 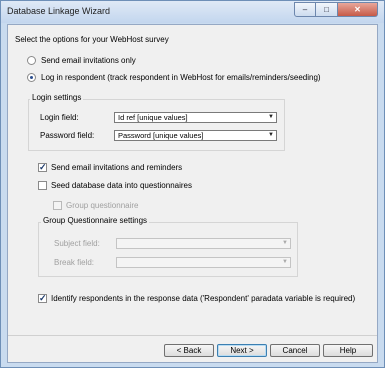 I want to click on login-field-label: Login field:, so click(x=59, y=117).